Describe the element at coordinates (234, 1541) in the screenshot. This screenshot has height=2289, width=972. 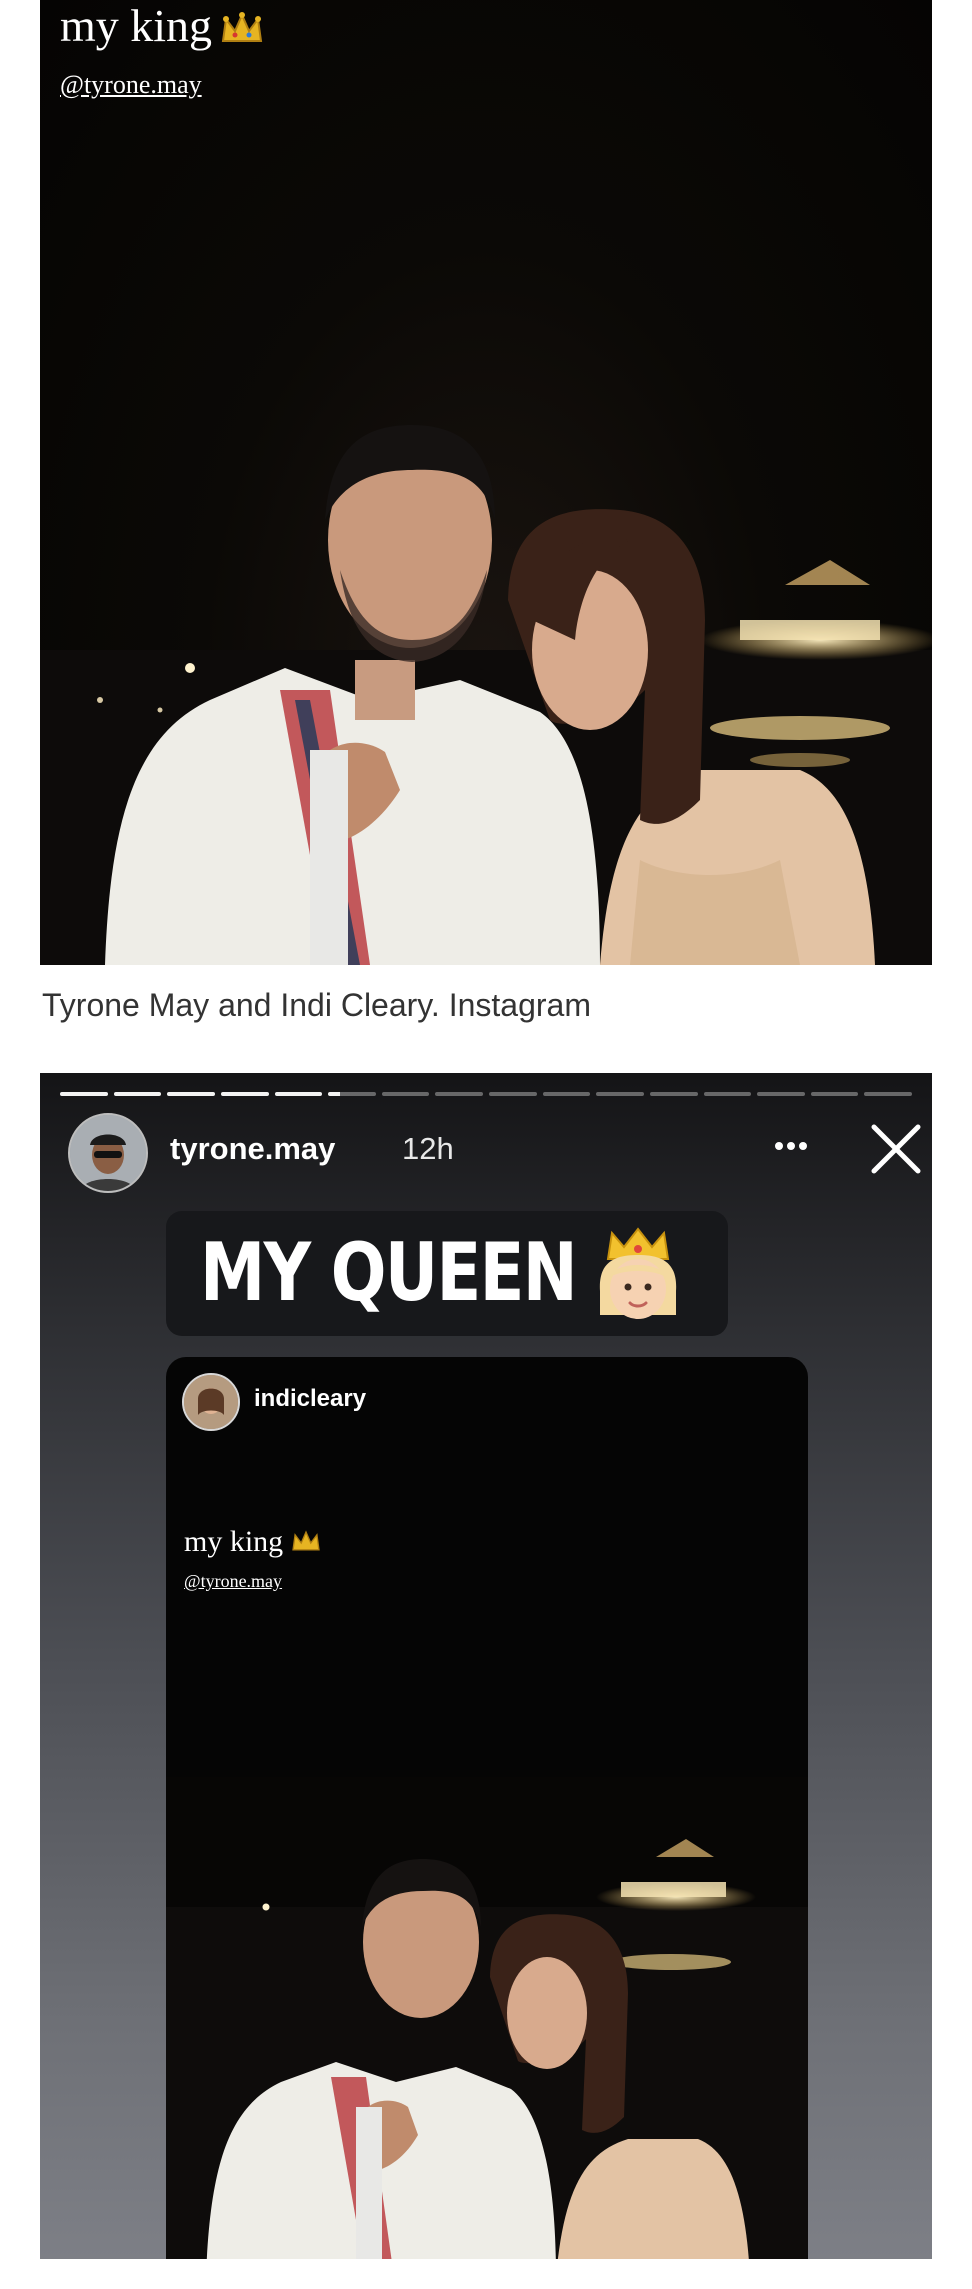
I see `repost-title-text: my king` at that location.